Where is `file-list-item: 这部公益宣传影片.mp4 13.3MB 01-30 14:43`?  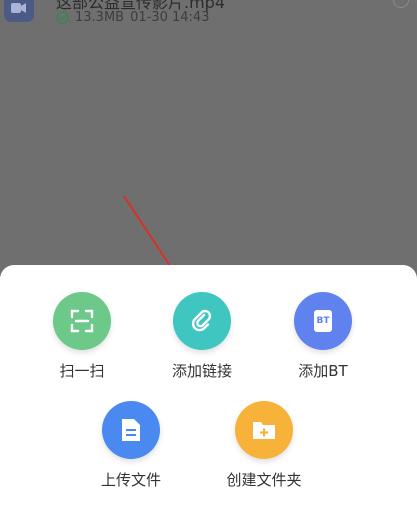
file-list-item: 这部公益宣传影片.mp4 13.3MB 01-30 14:43 is located at coordinates (208, 20).